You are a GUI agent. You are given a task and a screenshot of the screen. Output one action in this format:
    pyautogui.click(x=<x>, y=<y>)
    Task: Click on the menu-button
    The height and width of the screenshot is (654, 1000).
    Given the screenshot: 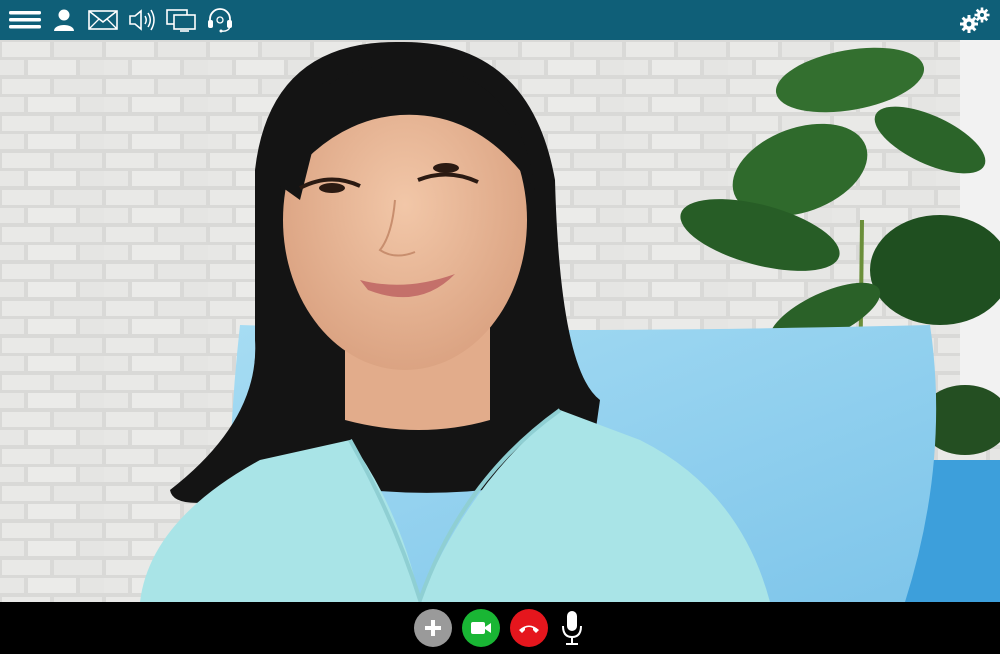 What is the action you would take?
    pyautogui.click(x=25, y=20)
    